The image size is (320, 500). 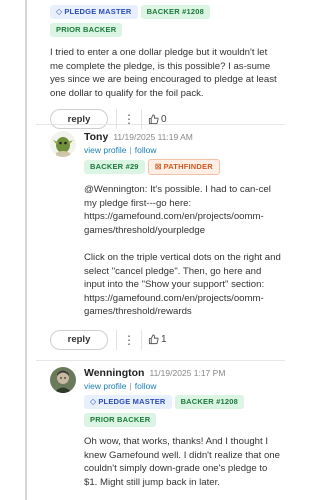 What do you see at coordinates (153, 137) in the screenshot?
I see `timestamp: 11/19/2025 11:19 AM` at bounding box center [153, 137].